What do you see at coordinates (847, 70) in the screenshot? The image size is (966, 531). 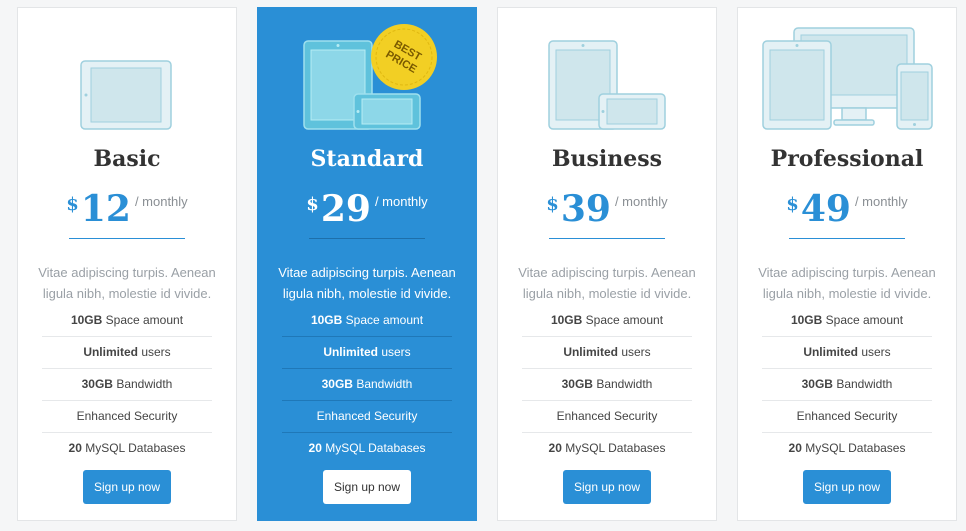 I see `all-devices-icon` at bounding box center [847, 70].